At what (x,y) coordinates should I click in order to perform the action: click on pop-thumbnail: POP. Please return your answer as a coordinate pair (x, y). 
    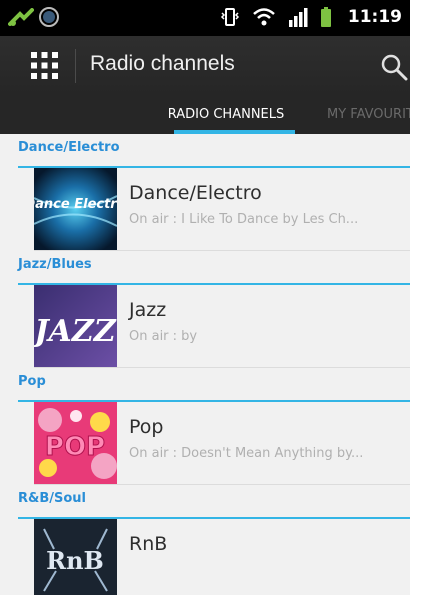
    Looking at the image, I should click on (75, 443).